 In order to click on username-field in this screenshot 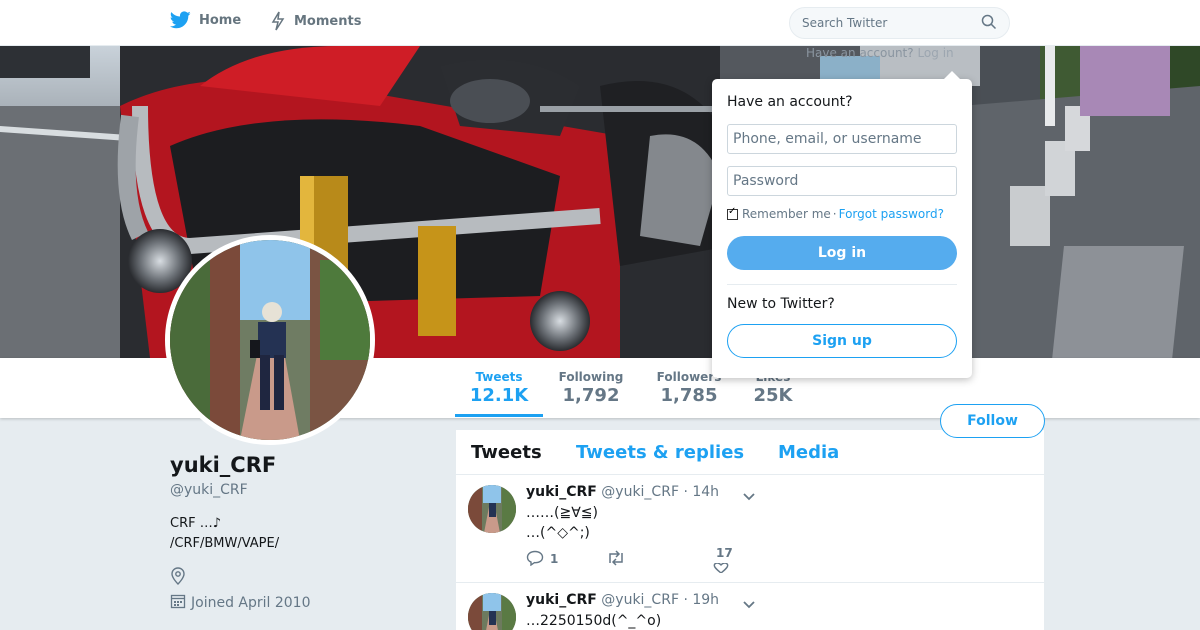, I will do `click(842, 139)`.